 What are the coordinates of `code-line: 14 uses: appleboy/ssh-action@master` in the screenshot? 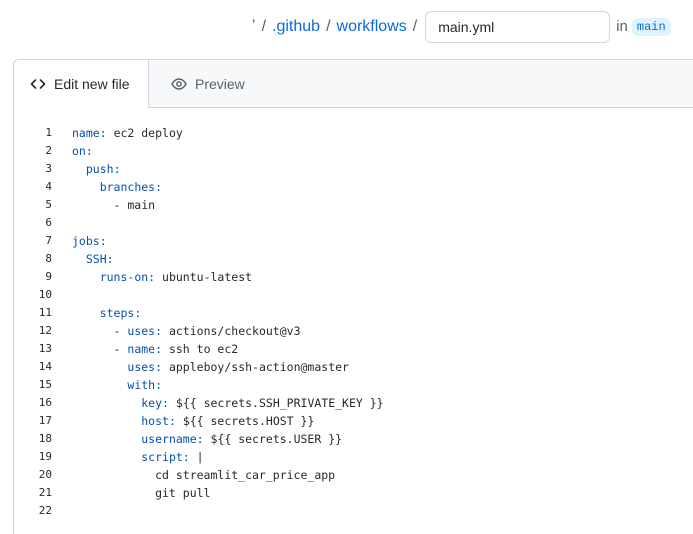 It's located at (353, 367).